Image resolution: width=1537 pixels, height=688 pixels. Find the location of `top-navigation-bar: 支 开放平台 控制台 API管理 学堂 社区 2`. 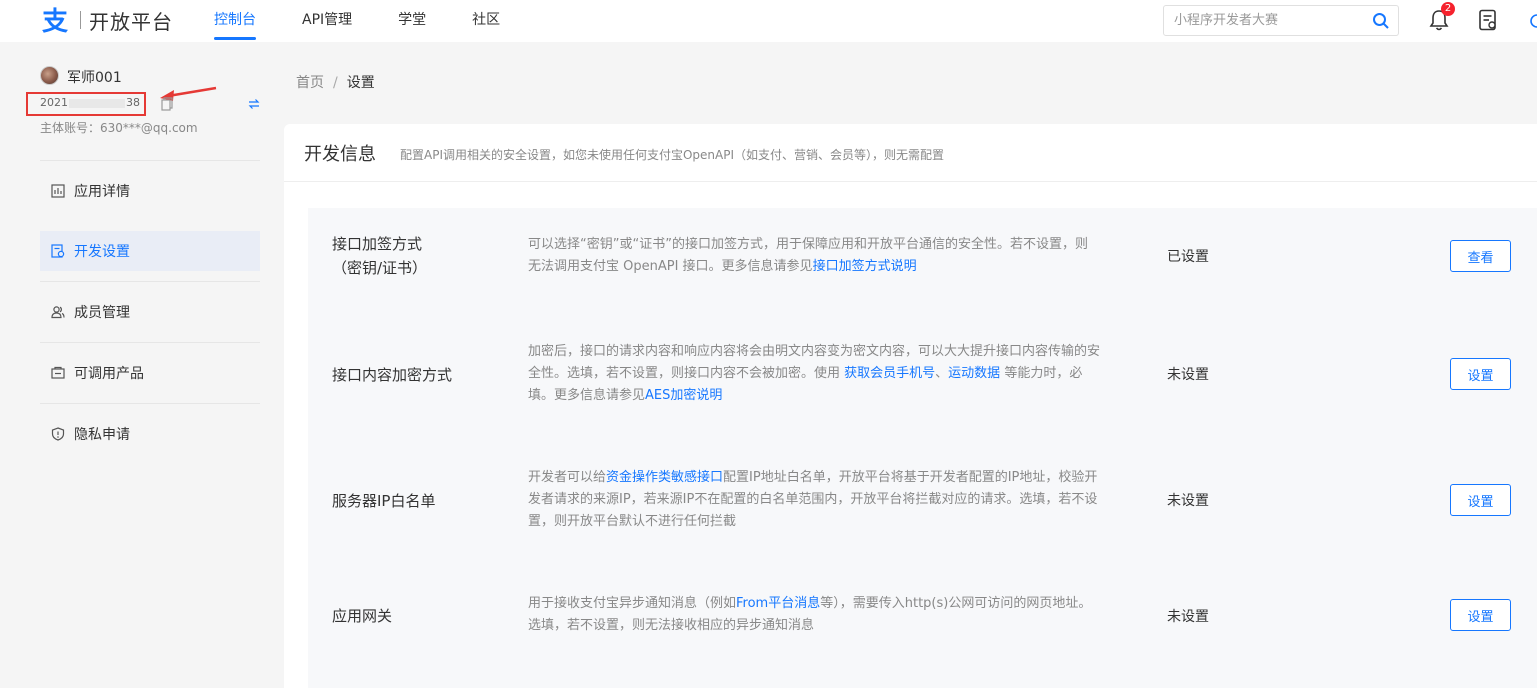

top-navigation-bar: 支 开放平台 控制台 API管理 学堂 社区 2 is located at coordinates (768, 21).